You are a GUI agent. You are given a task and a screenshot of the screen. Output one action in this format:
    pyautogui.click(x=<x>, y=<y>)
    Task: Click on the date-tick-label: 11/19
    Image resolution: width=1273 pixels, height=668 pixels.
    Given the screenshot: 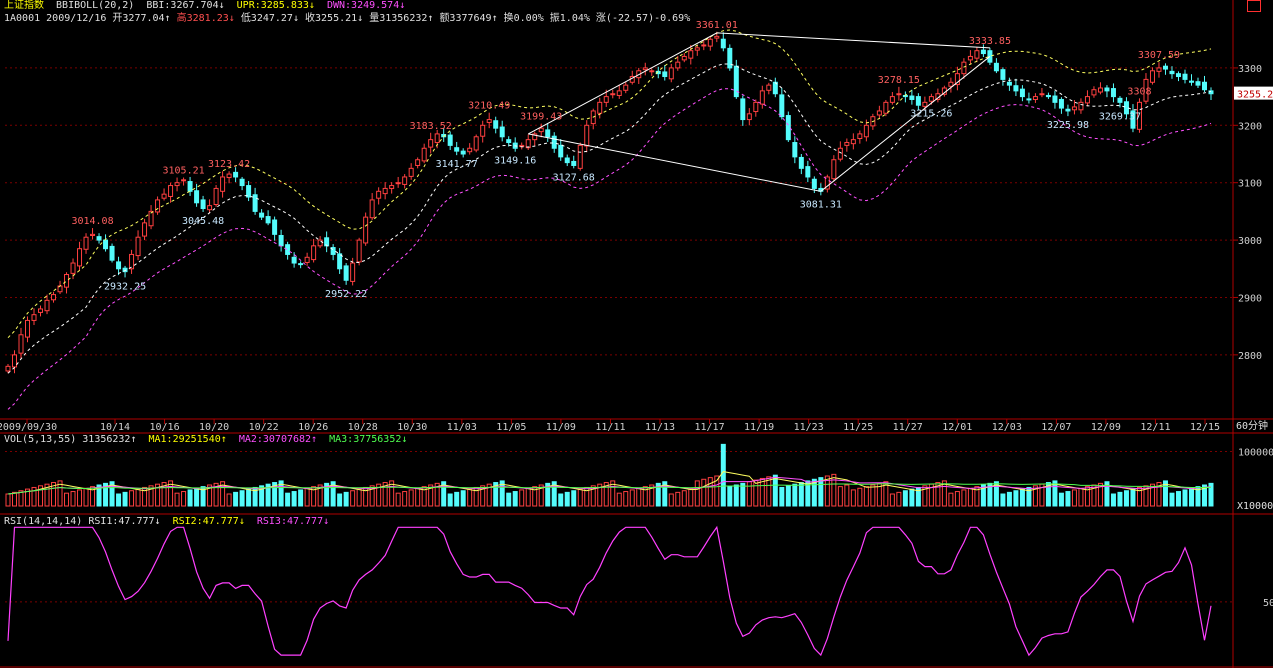 What is the action you would take?
    pyautogui.click(x=759, y=427)
    